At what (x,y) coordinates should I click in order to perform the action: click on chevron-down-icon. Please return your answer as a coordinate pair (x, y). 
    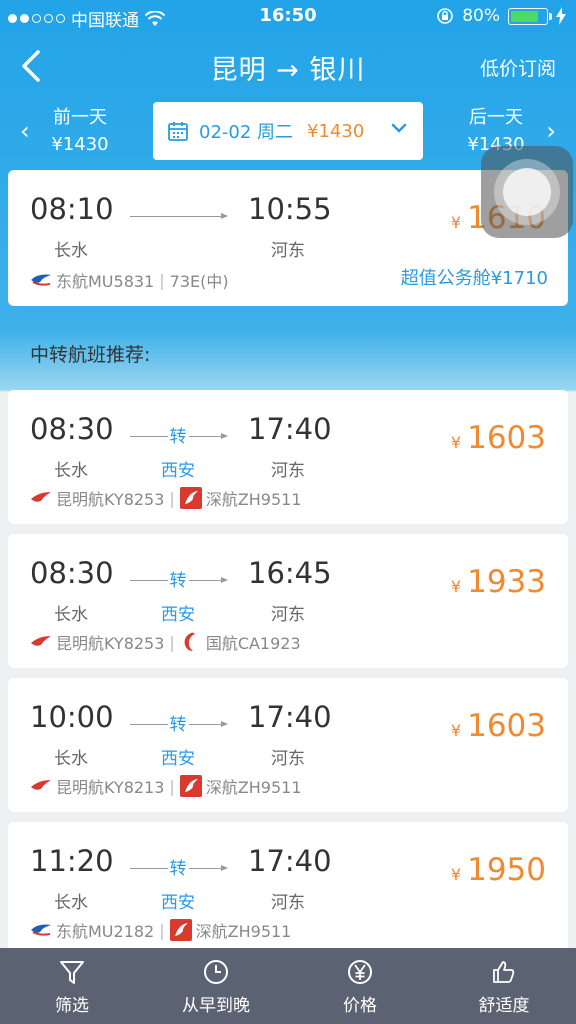
    Looking at the image, I should click on (399, 128).